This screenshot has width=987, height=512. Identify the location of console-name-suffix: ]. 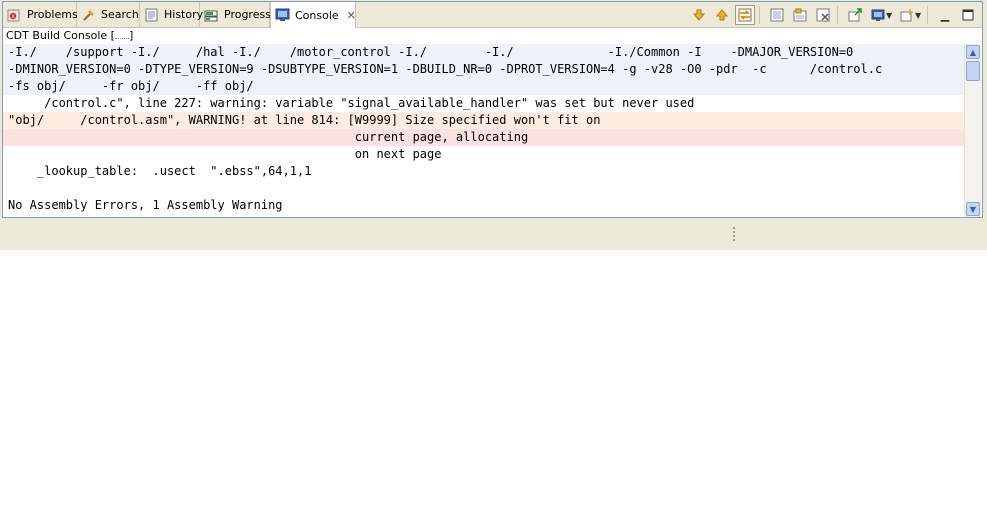
(131, 35).